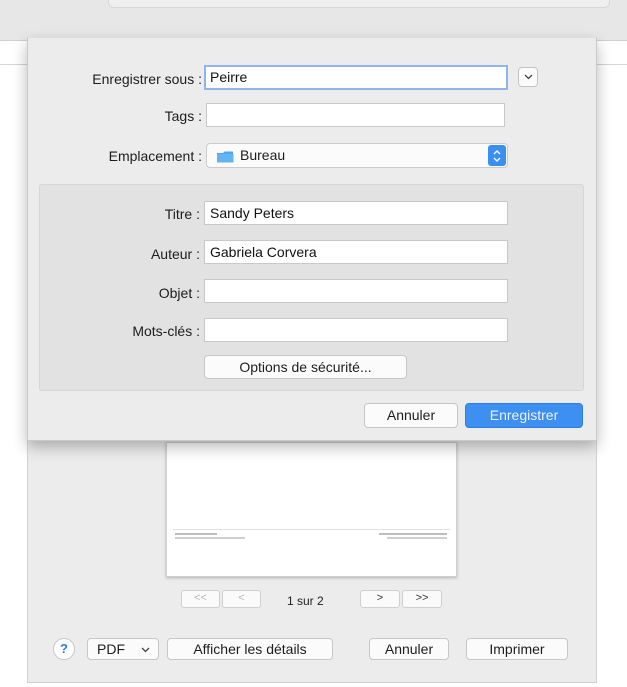  I want to click on keywords-label: Mots-clés :, so click(166, 331).